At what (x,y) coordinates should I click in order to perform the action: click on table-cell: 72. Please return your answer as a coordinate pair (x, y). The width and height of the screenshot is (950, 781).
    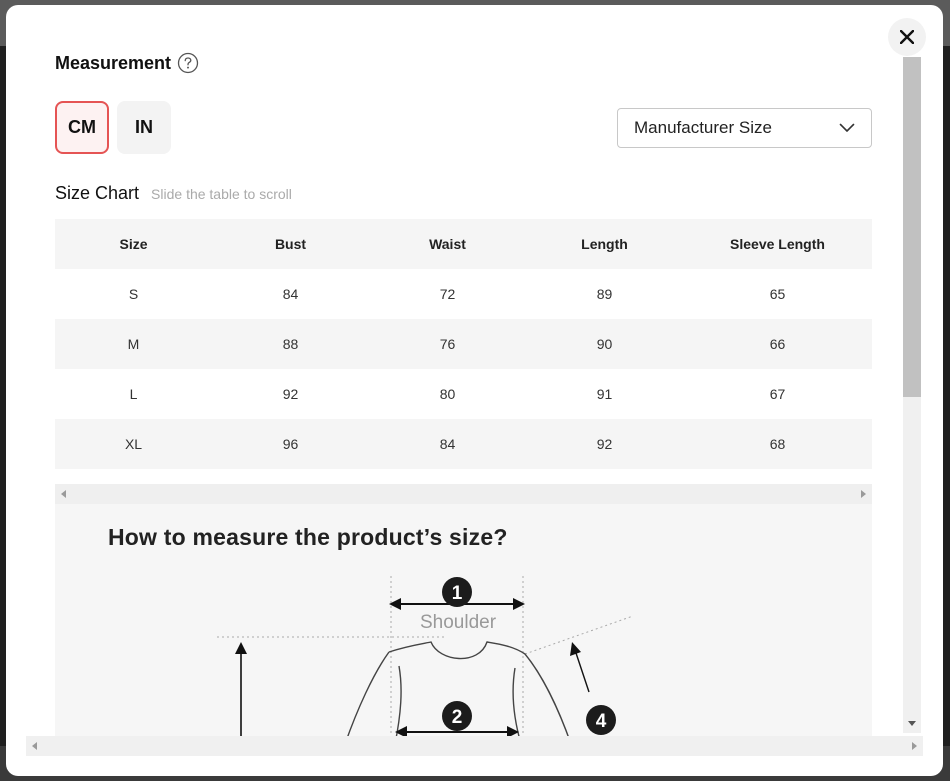
    Looking at the image, I should click on (447, 294).